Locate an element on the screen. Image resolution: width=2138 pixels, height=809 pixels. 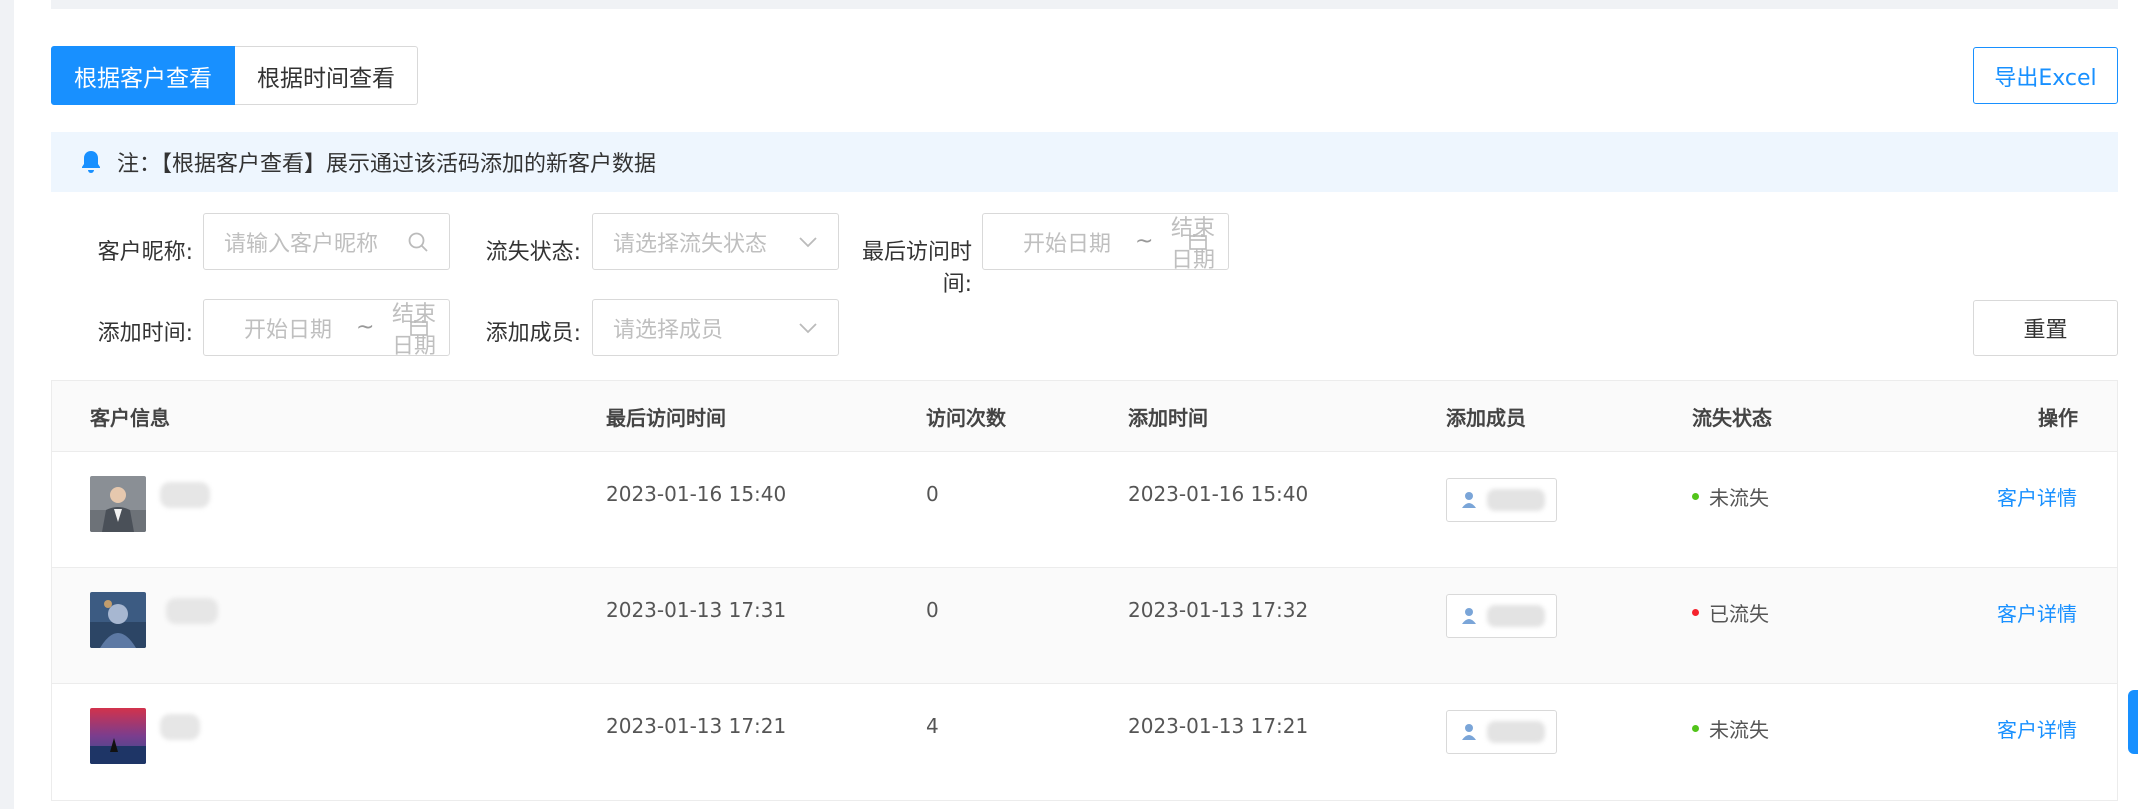
header-added: 添加时间 is located at coordinates (1168, 418).